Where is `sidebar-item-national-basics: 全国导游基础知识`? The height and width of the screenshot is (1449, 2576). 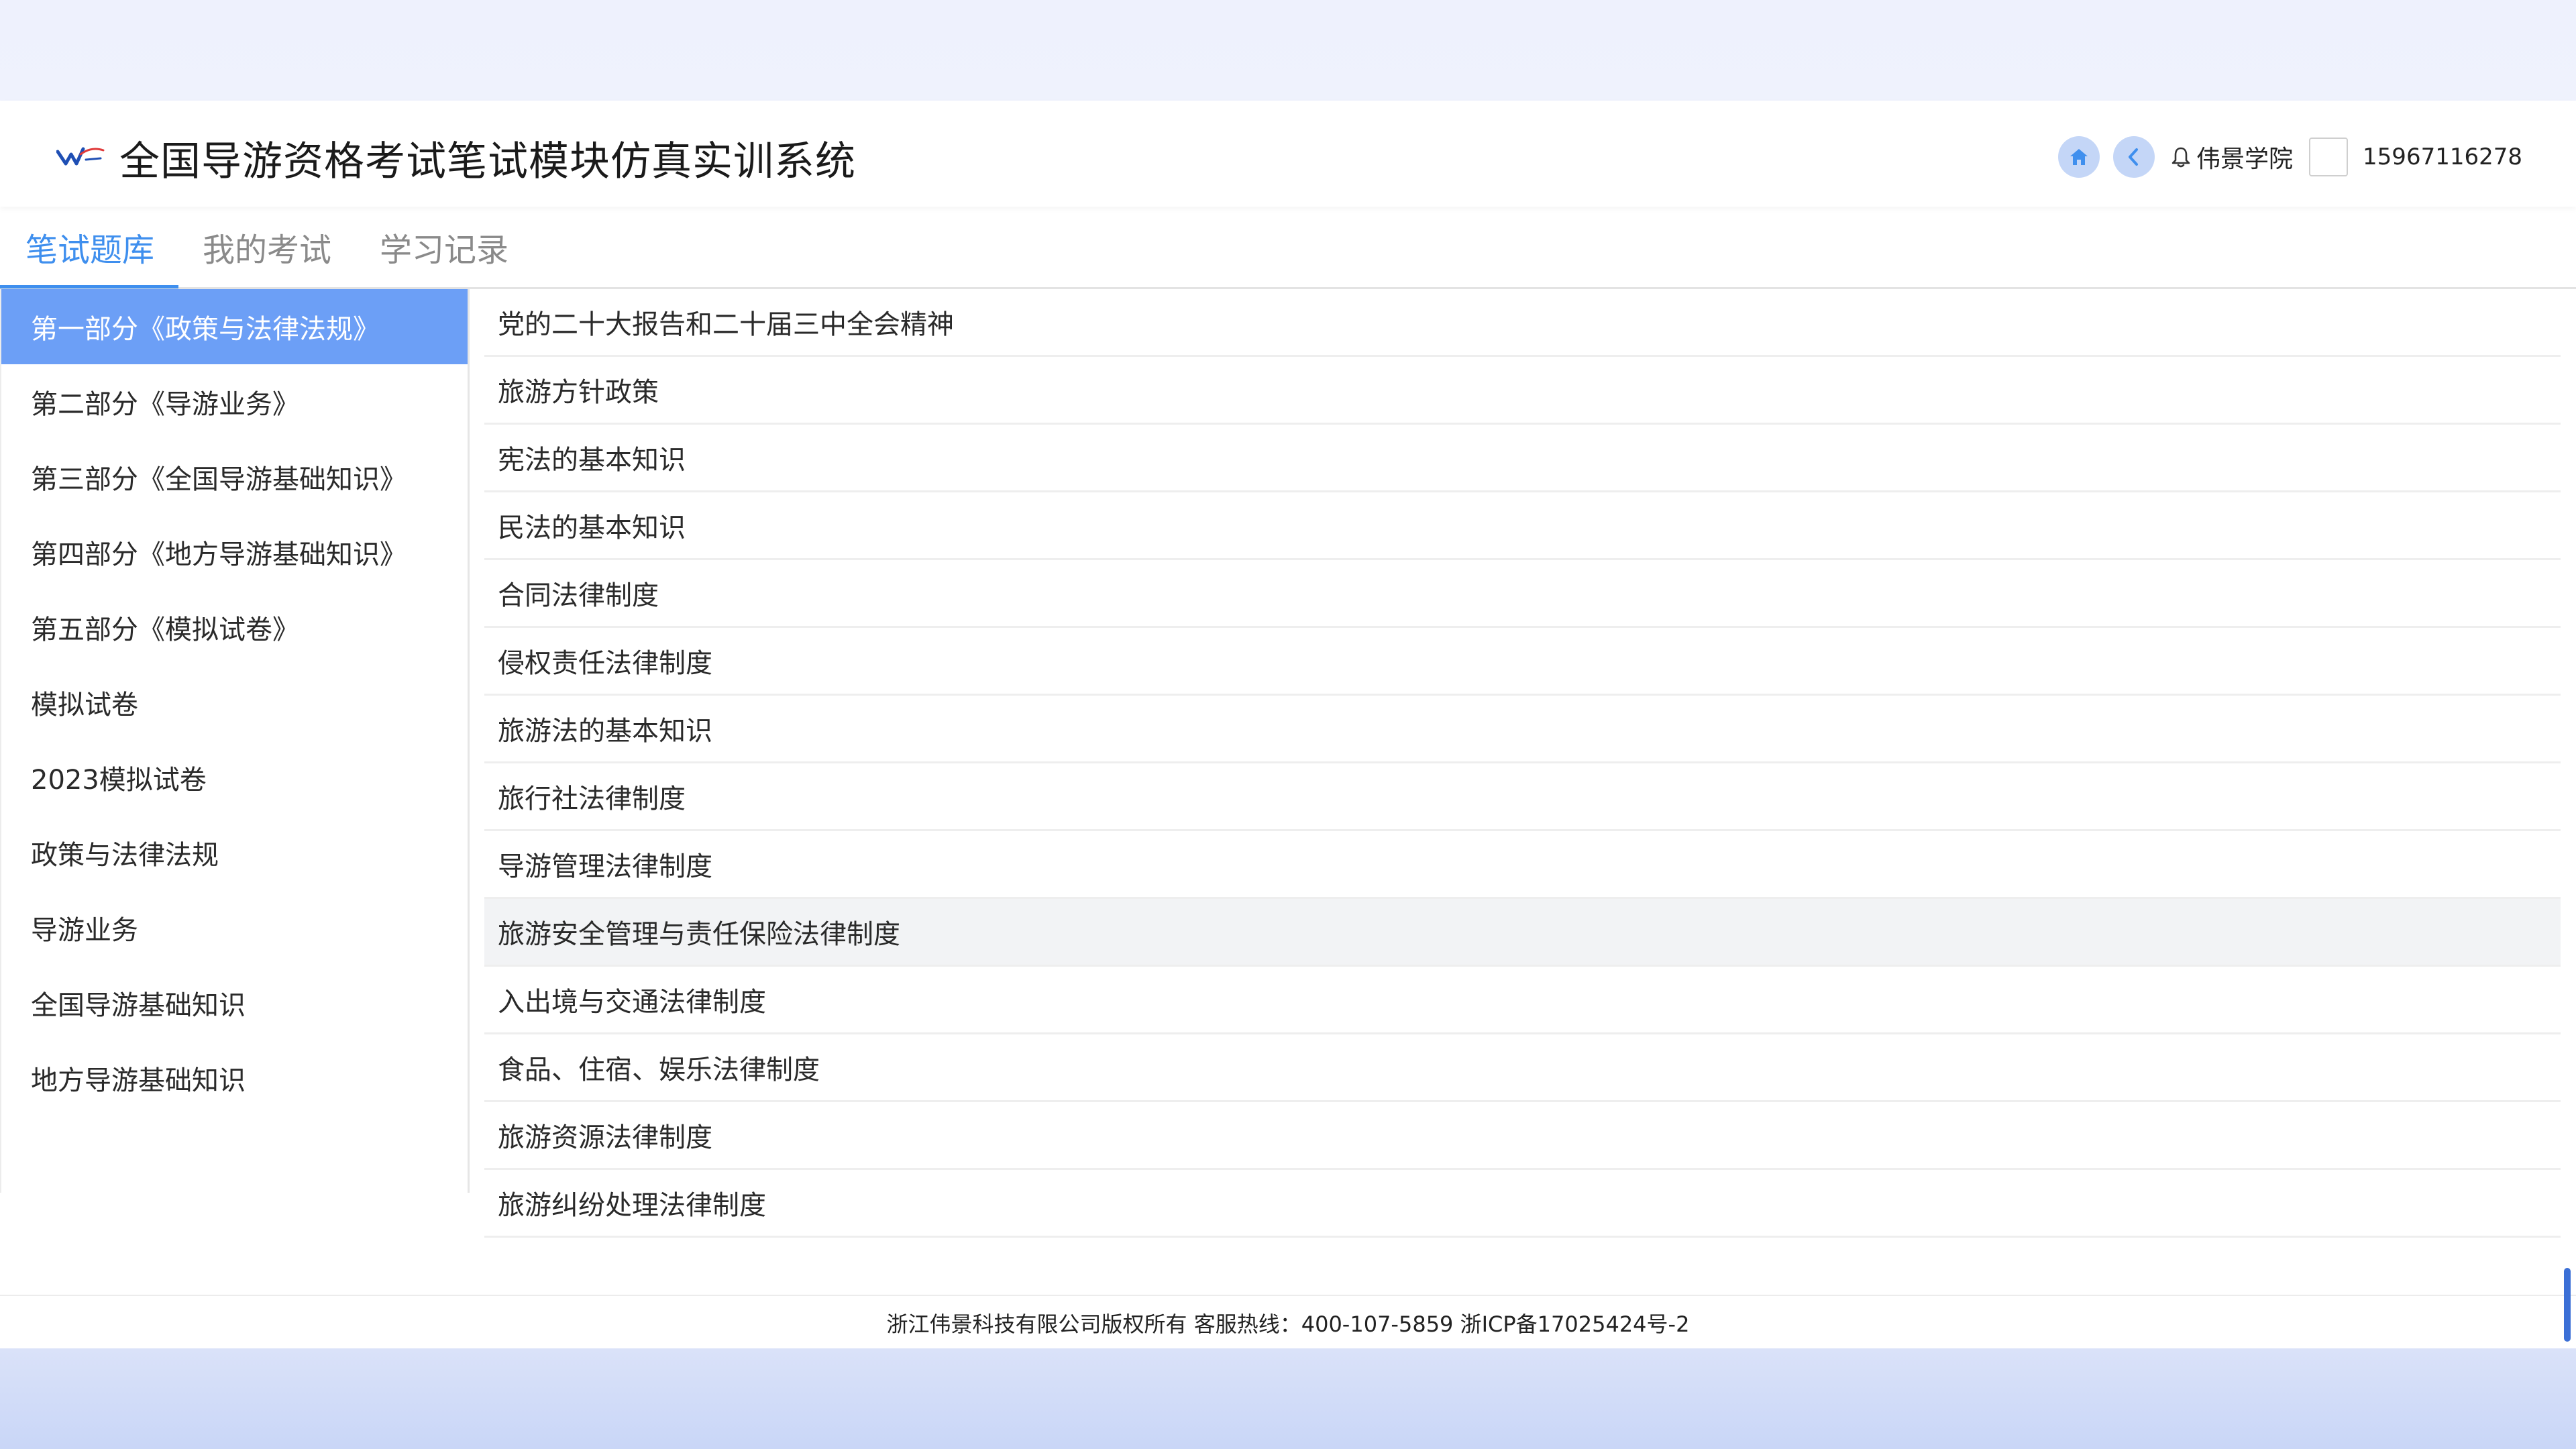 sidebar-item-national-basics: 全国导游基础知识 is located at coordinates (234, 1002).